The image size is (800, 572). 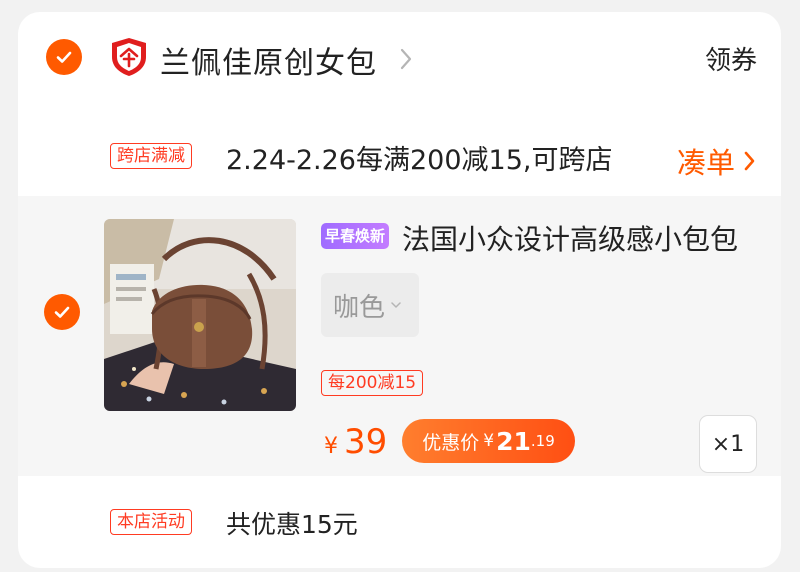 I want to click on sku-selector: 咖色, so click(x=370, y=305).